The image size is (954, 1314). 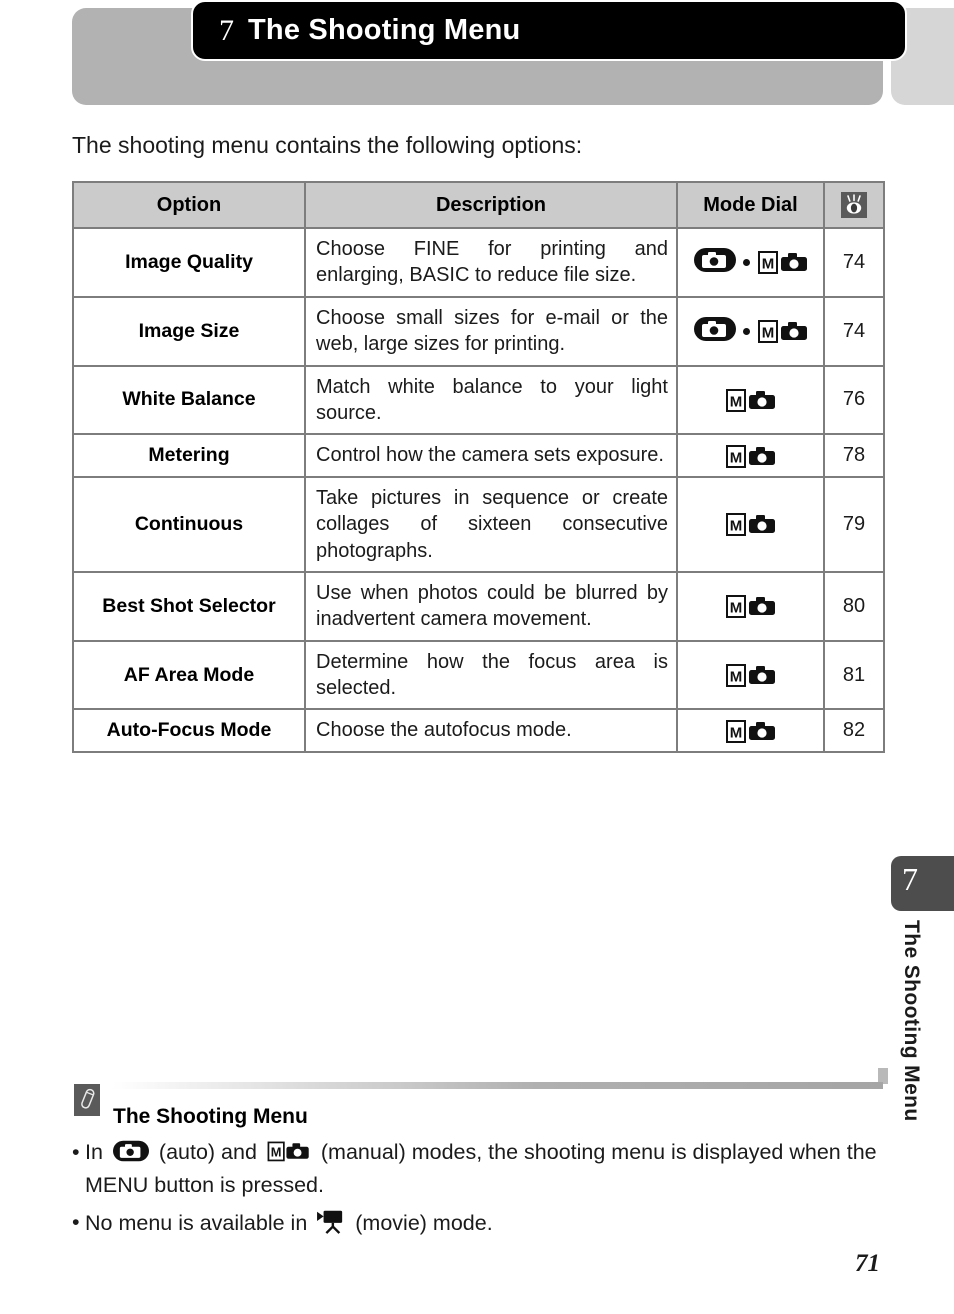 What do you see at coordinates (207, 1152) in the screenshot?
I see `note-item-mid: (auto) and` at bounding box center [207, 1152].